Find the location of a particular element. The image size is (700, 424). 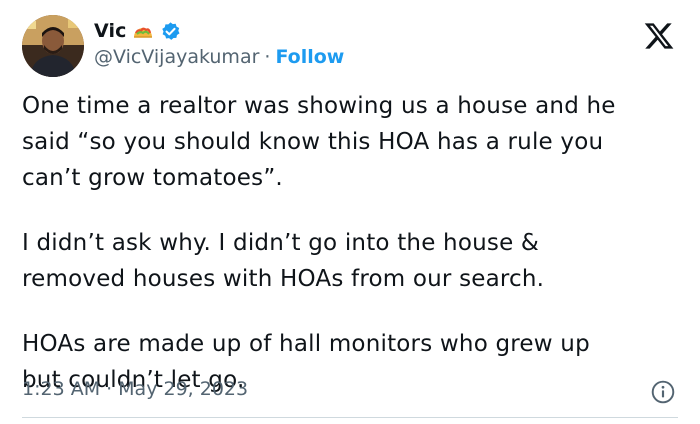

follow-button: Follow is located at coordinates (309, 57).